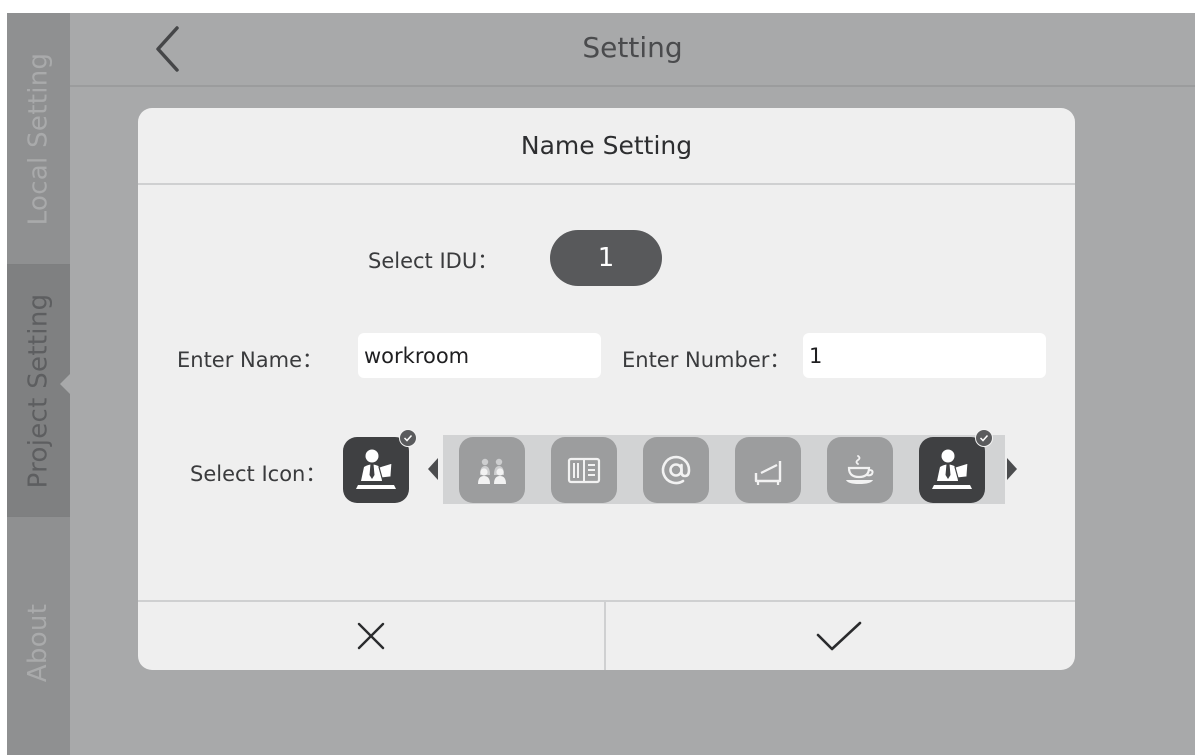  Describe the element at coordinates (768, 473) in the screenshot. I see `lounge-chair-icon` at that location.